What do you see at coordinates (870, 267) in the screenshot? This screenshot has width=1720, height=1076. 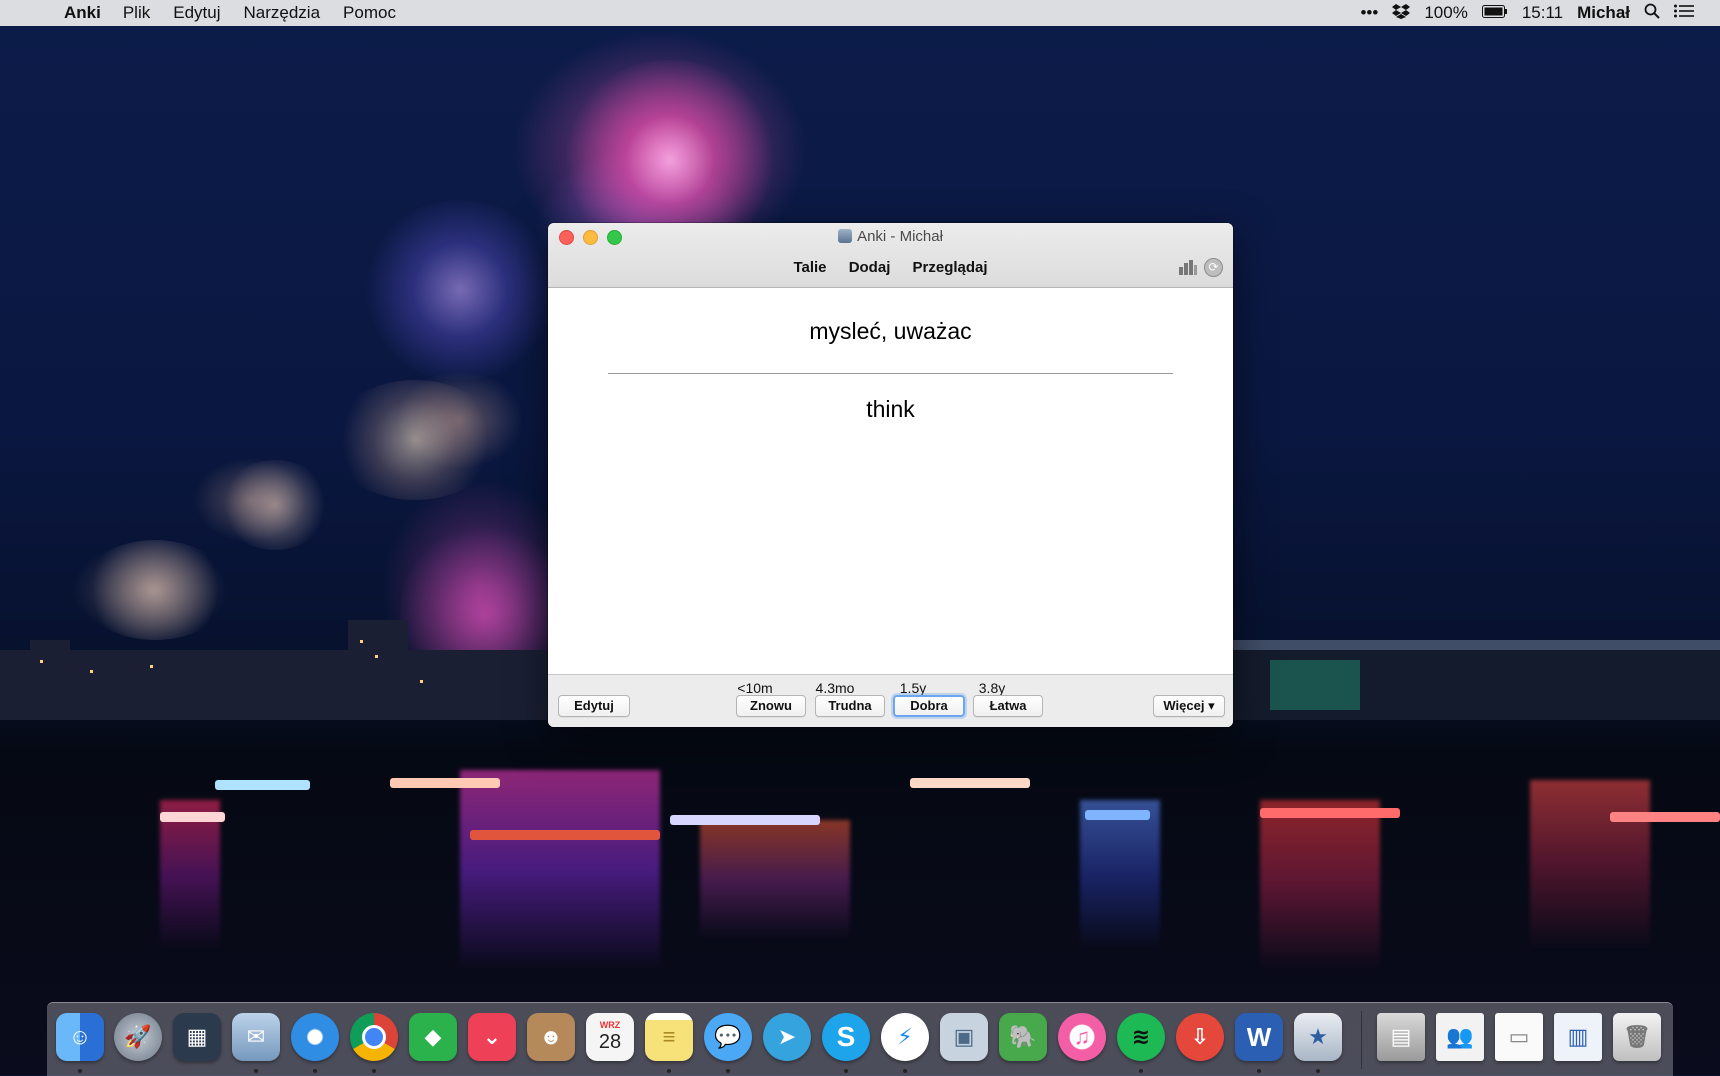 I see `toolbar-add: Dodaj` at bounding box center [870, 267].